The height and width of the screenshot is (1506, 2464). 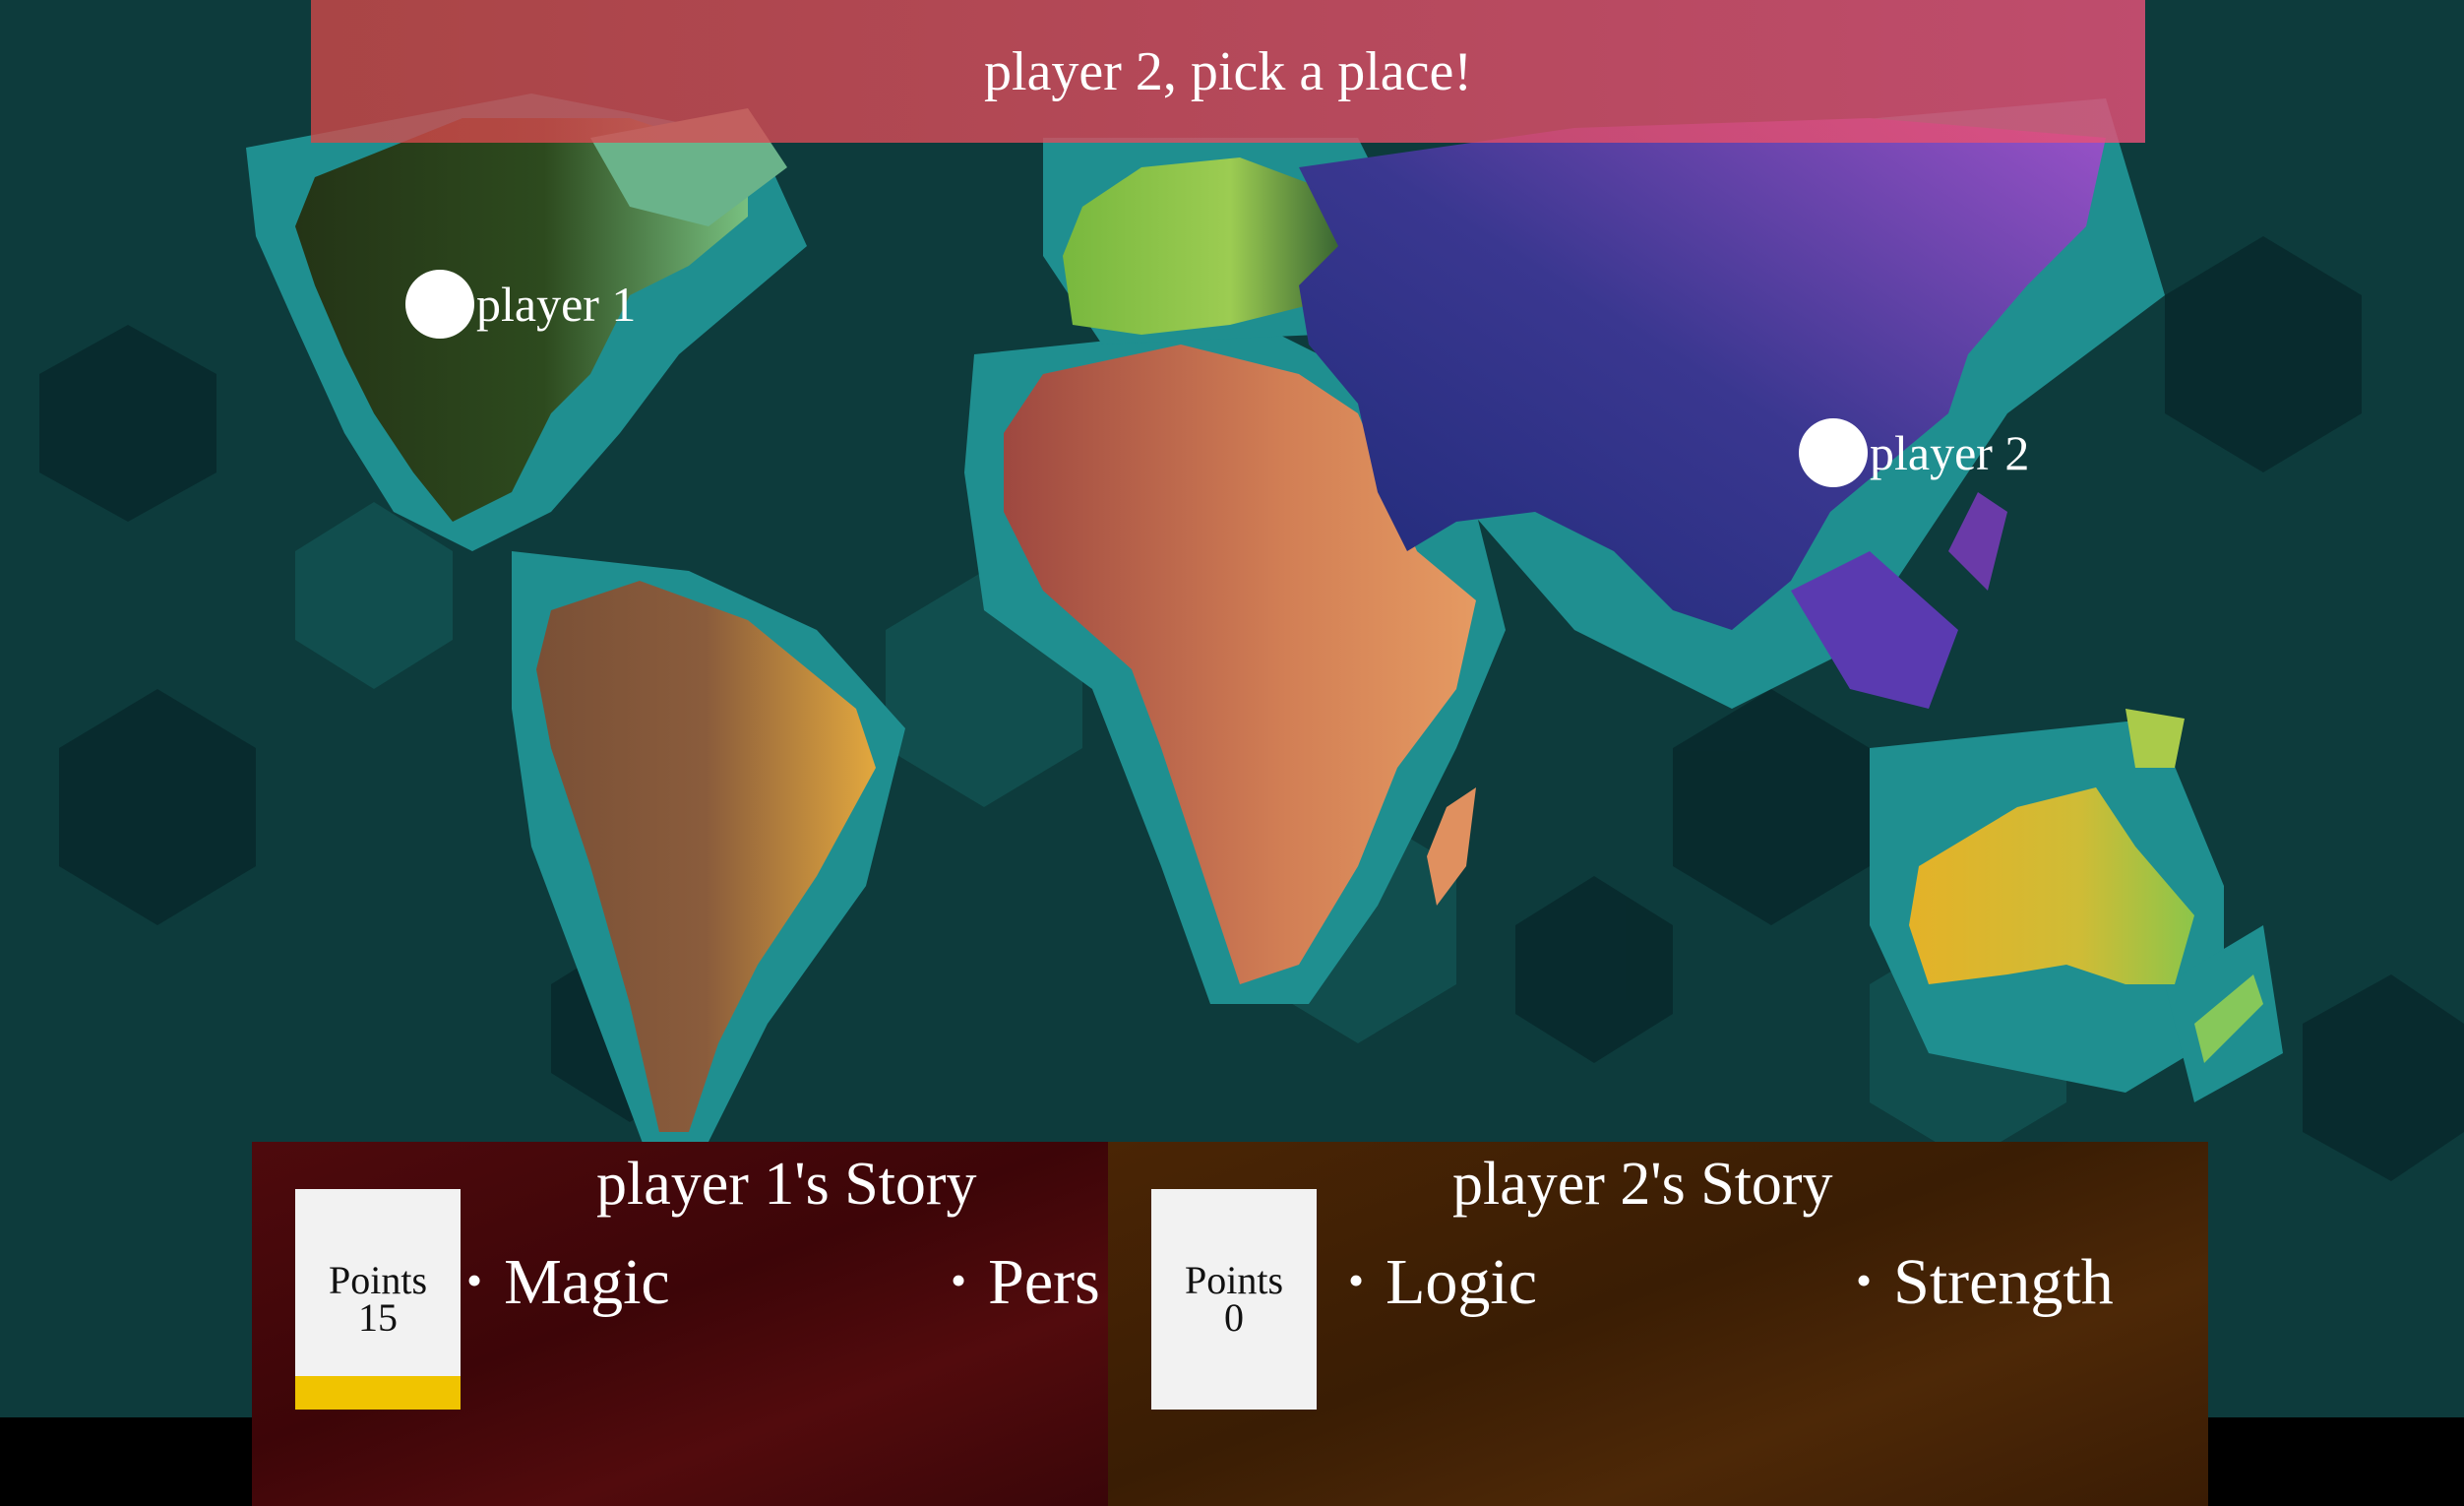 What do you see at coordinates (1833, 452) in the screenshot?
I see `player-2-dot` at bounding box center [1833, 452].